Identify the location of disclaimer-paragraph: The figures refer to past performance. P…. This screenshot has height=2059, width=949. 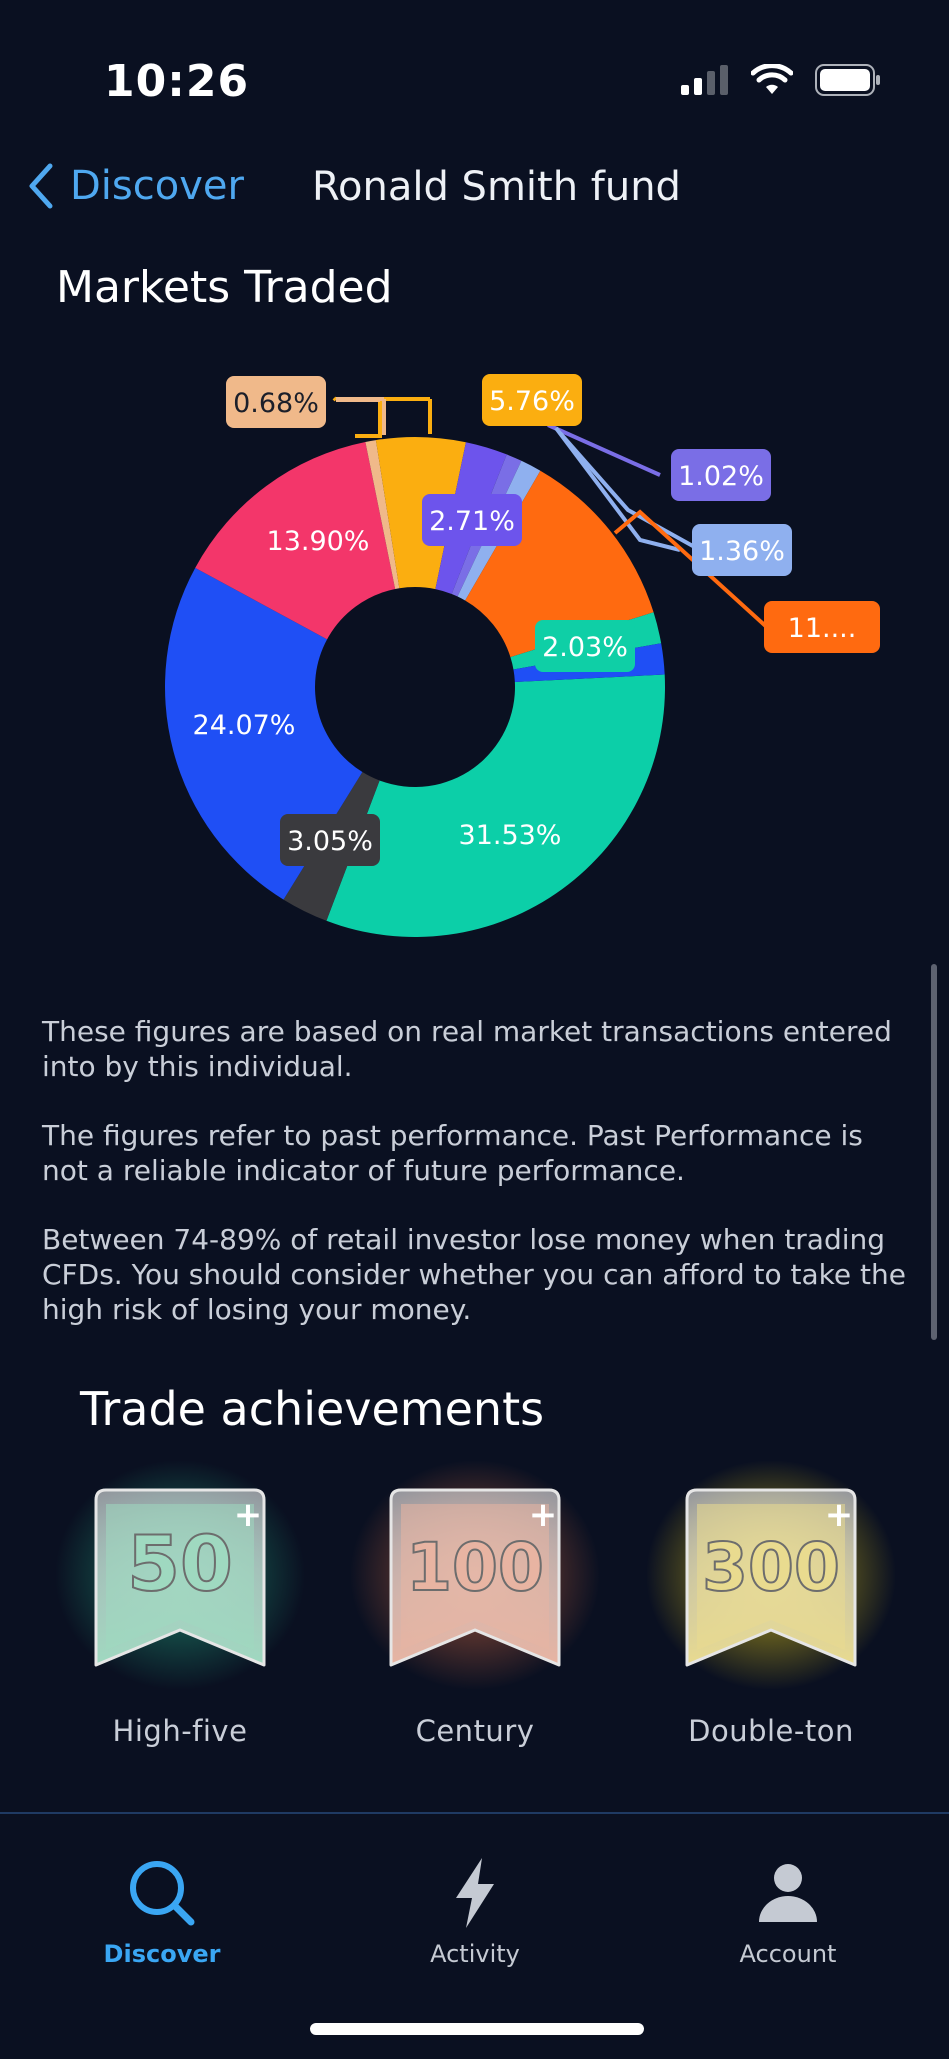
(452, 1153).